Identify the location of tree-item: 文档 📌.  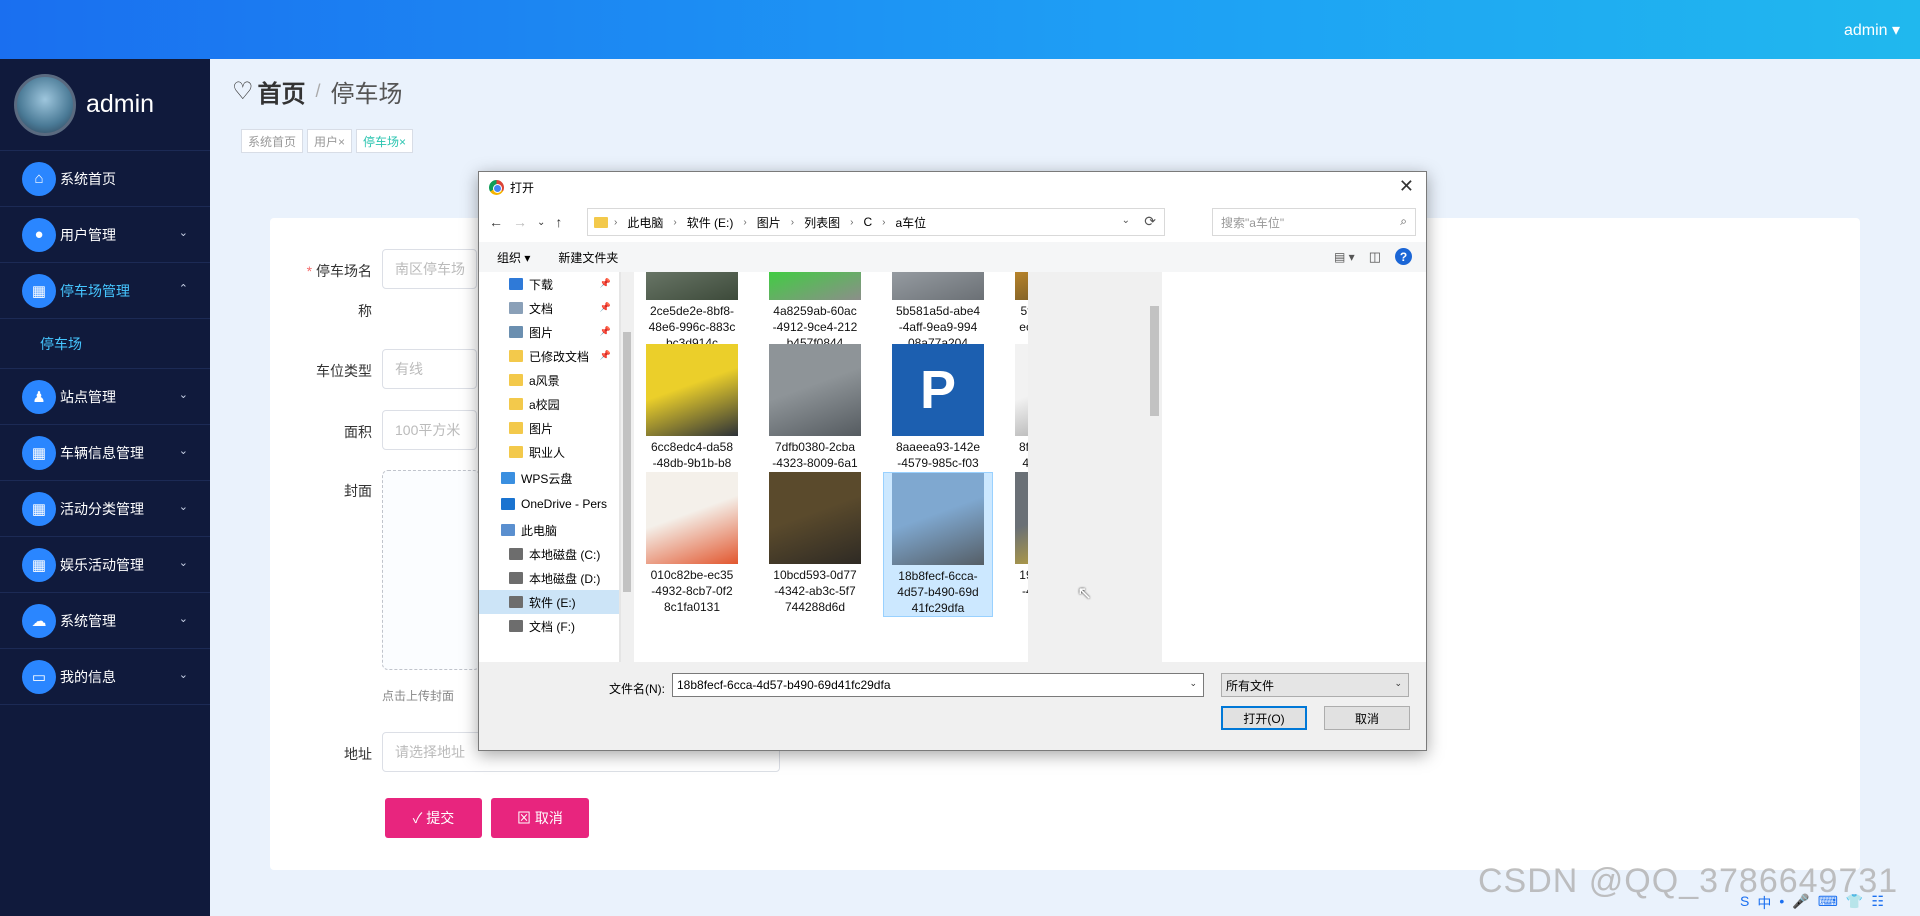
(549, 308).